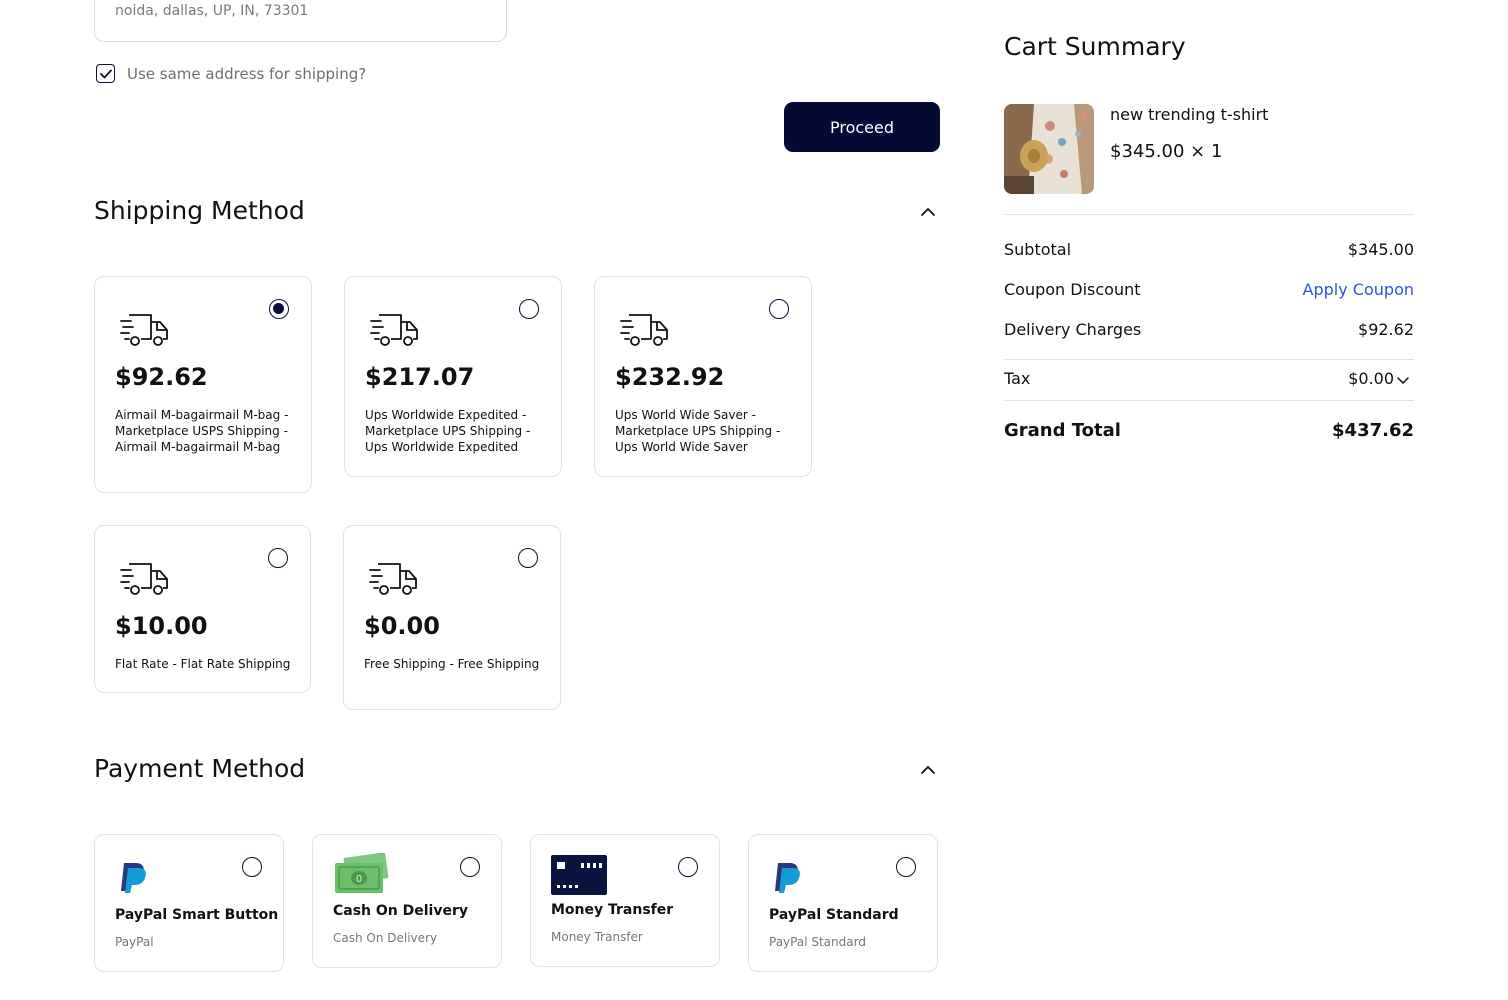 The image size is (1508, 1000). What do you see at coordinates (402, 626) in the screenshot?
I see `shipping-price: $0.00` at bounding box center [402, 626].